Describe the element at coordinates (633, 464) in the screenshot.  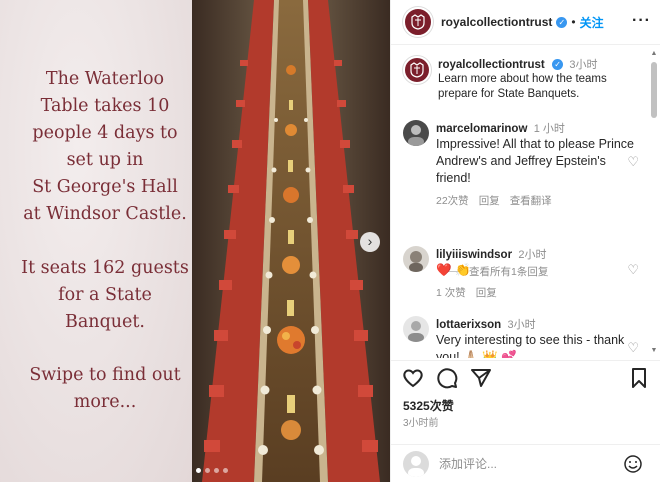
I see `emoji-icon` at that location.